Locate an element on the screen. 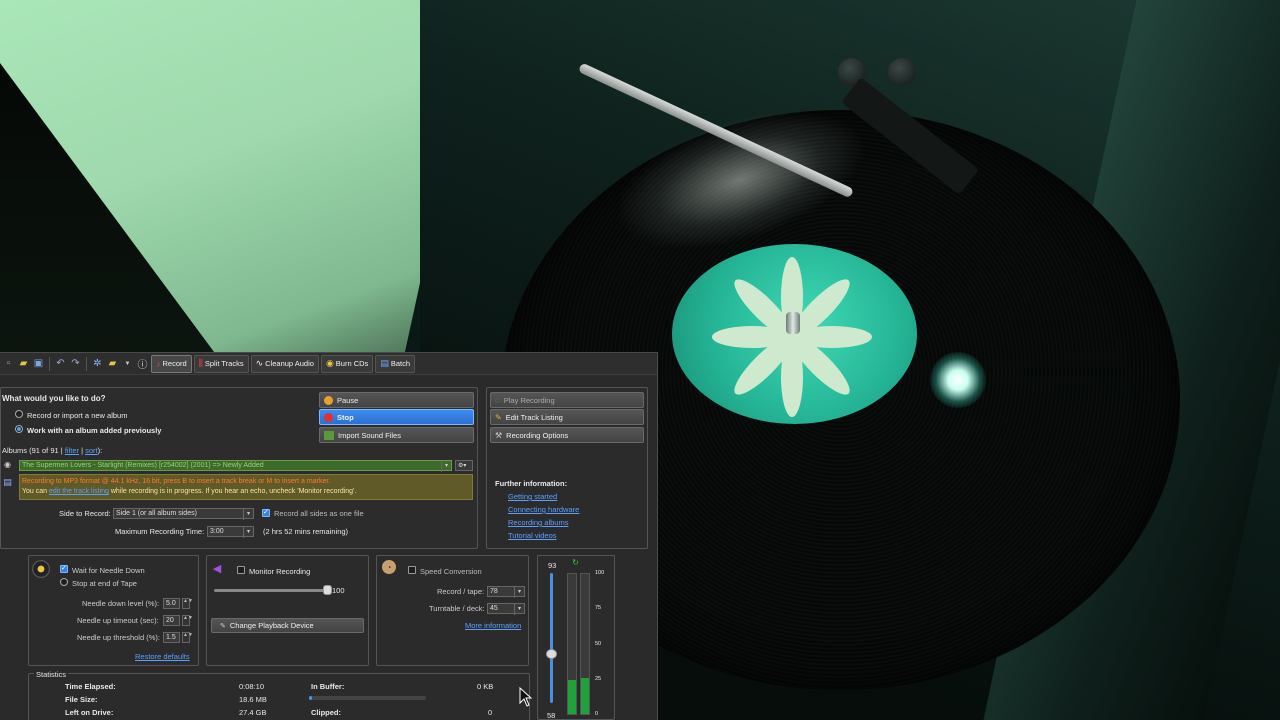  clipped-label: Clipped: is located at coordinates (326, 712).